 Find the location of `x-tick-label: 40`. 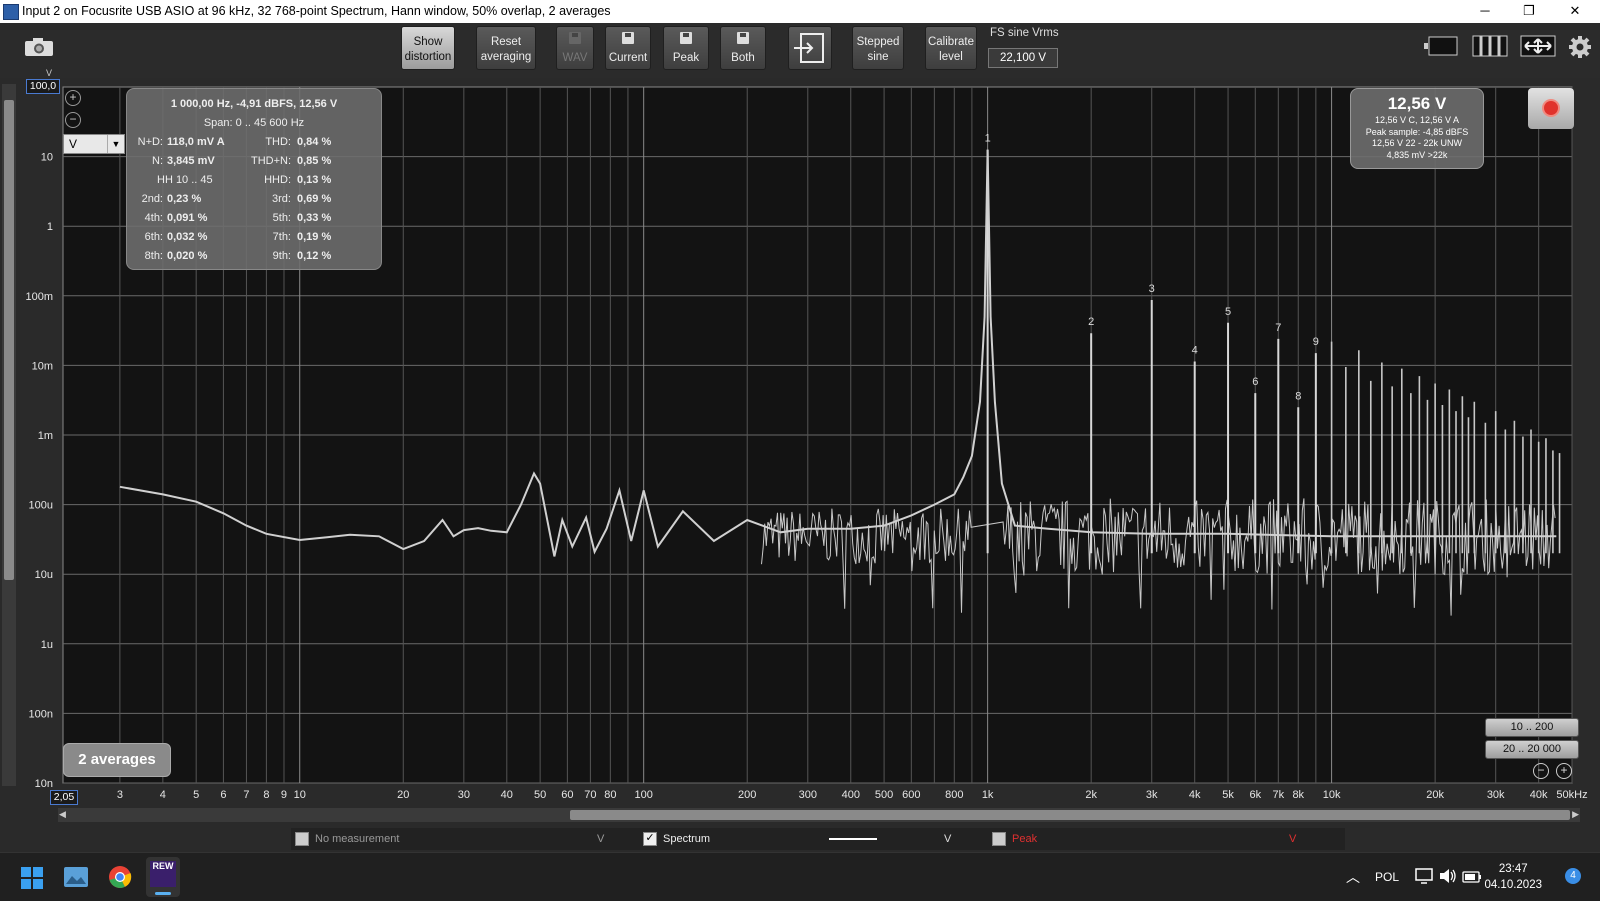

x-tick-label: 40 is located at coordinates (507, 795).